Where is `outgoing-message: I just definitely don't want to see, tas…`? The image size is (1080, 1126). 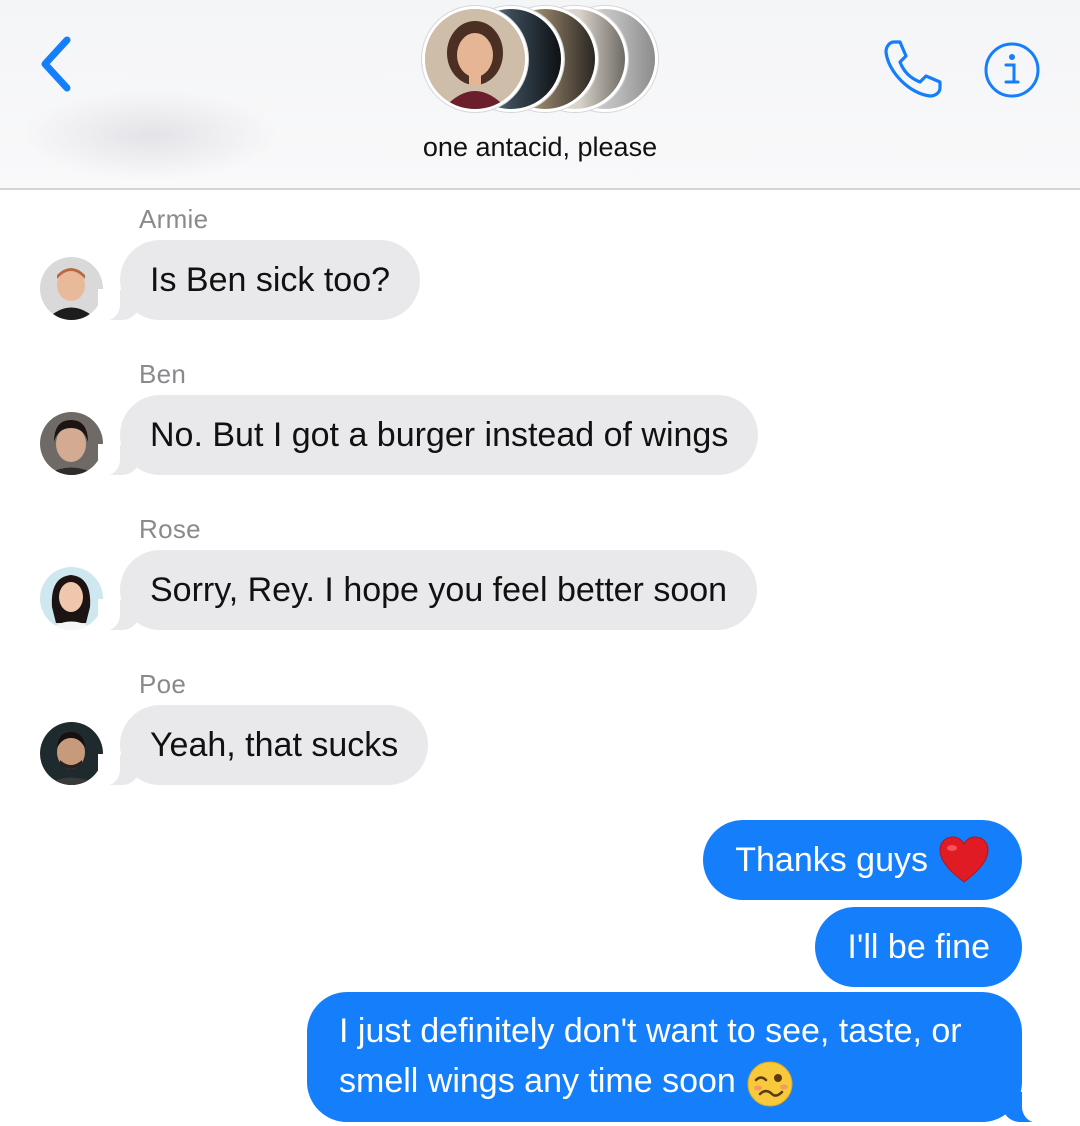 outgoing-message: I just definitely don't want to see, tas… is located at coordinates (675, 1057).